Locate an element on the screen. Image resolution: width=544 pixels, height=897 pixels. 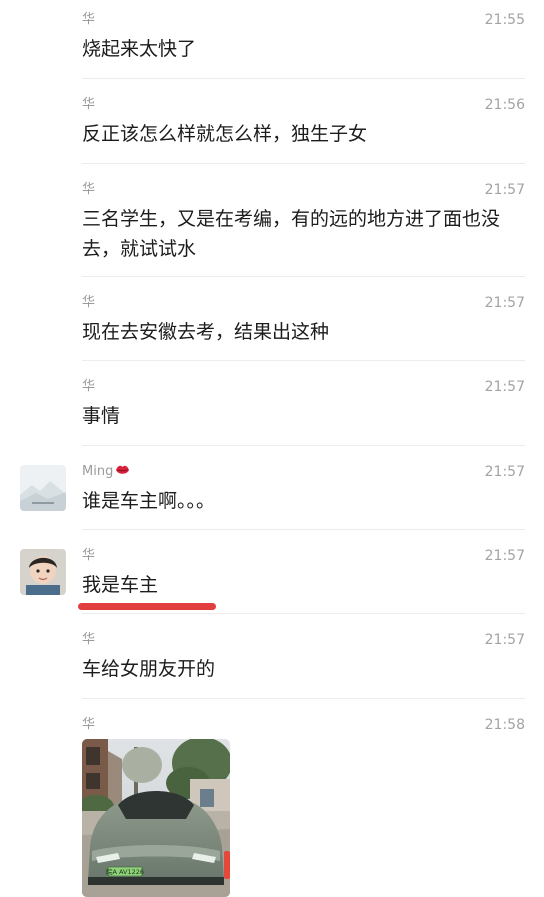
message-text: 烧起来太快了 is located at coordinates (139, 49).